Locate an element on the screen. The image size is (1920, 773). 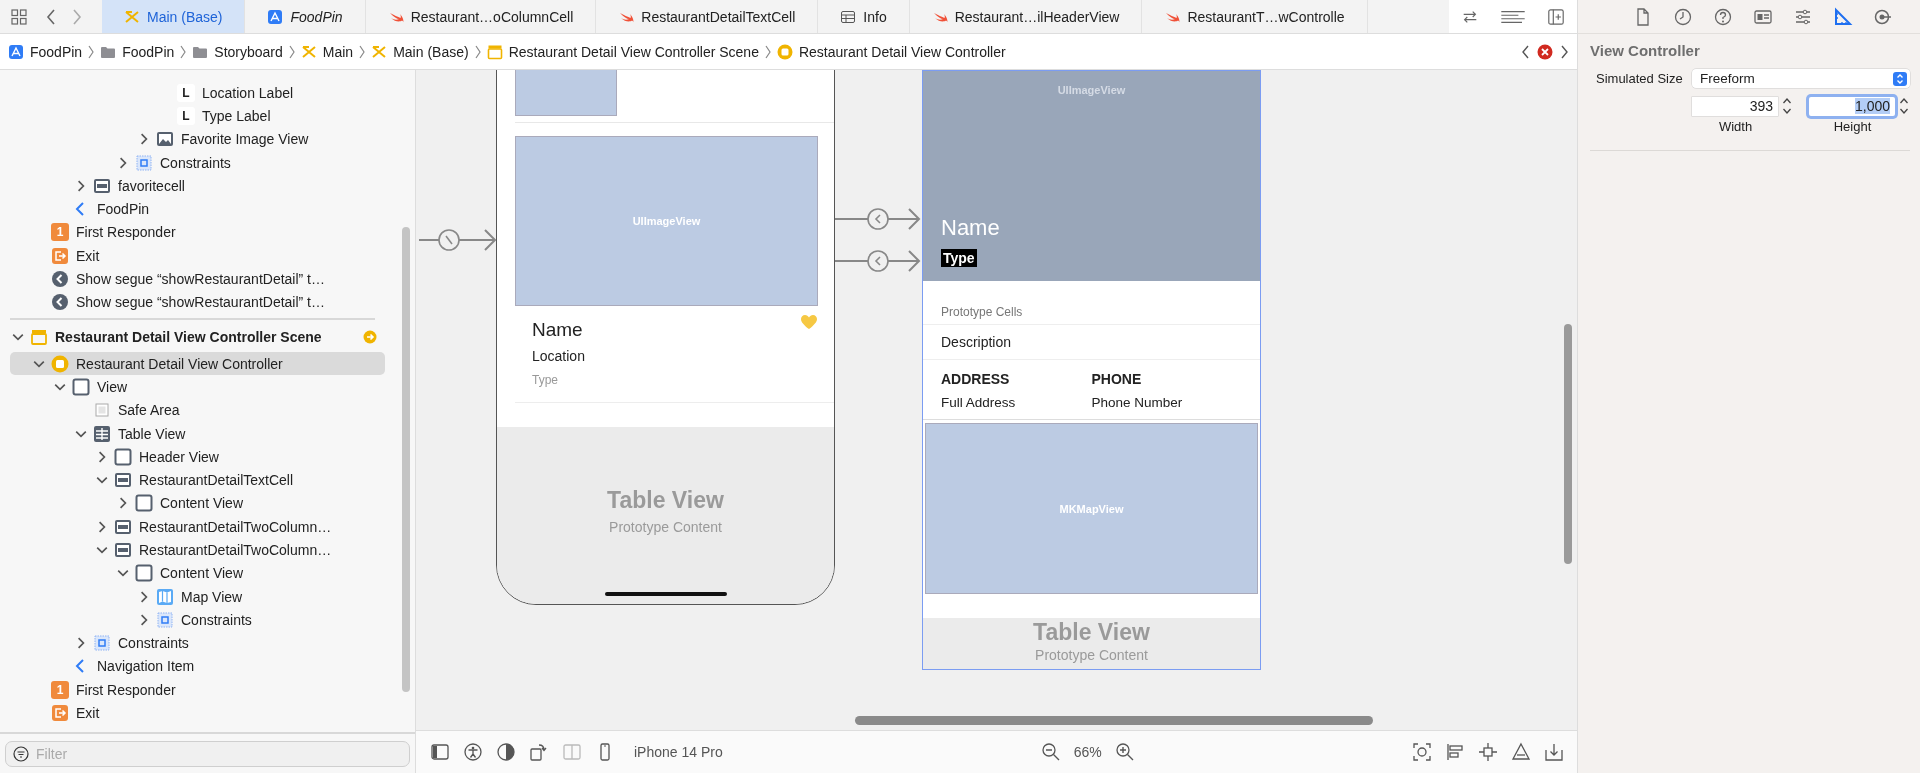
breadcrumb-item: Storyboard is located at coordinates (237, 51).